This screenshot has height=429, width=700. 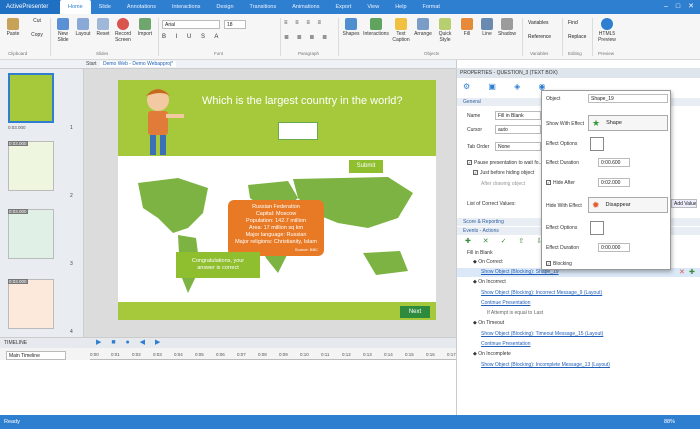 I want to click on arrange-button: Arrange, so click(x=423, y=27).